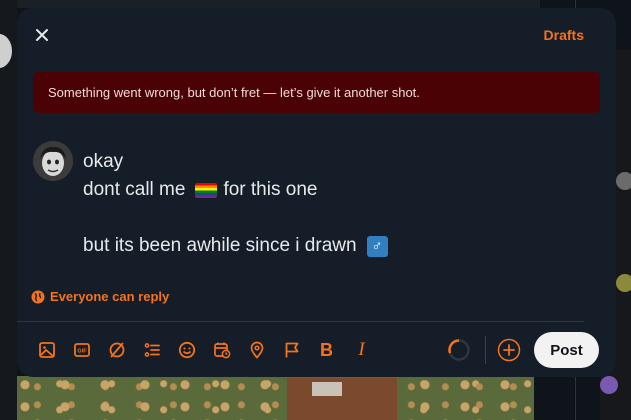 This screenshot has width=631, height=420. I want to click on schedule-button, so click(221, 350).